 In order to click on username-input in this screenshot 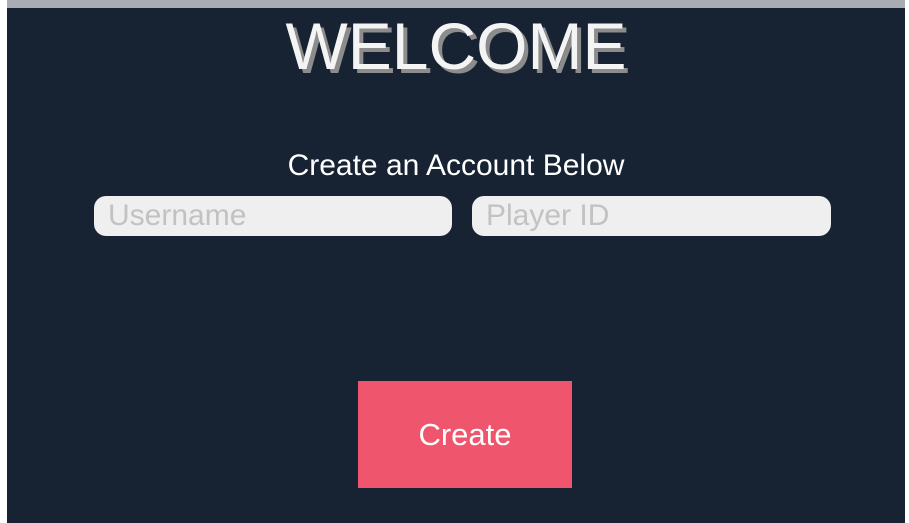, I will do `click(273, 216)`.